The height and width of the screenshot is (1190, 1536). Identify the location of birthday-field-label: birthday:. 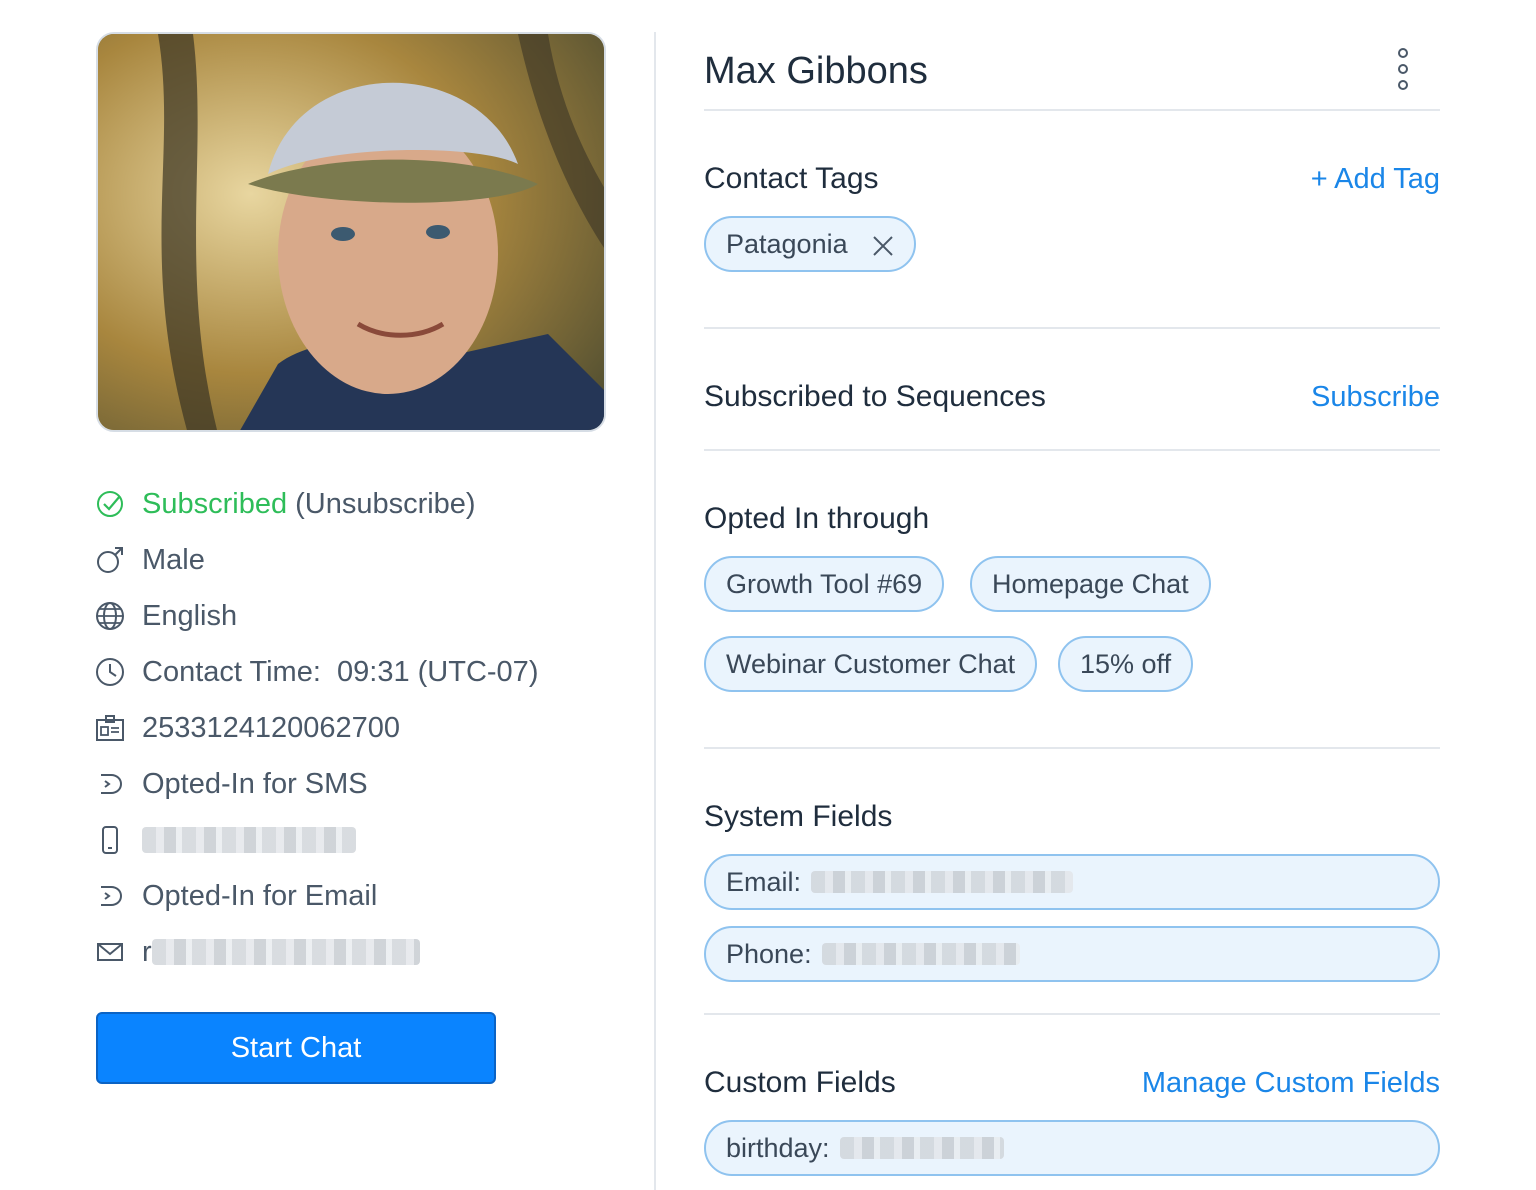
(778, 1147).